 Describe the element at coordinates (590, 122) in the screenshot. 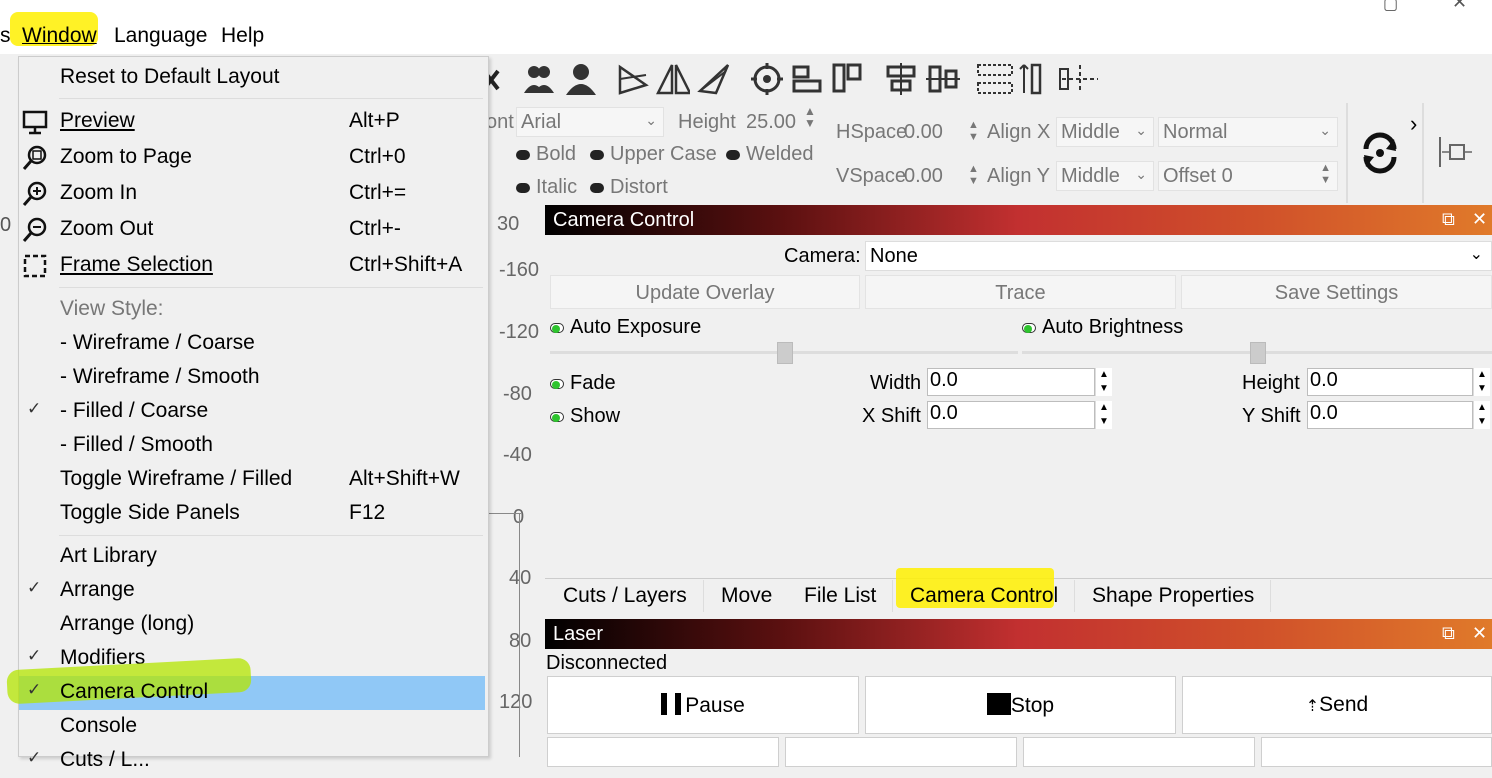

I see `font-combo: Arial ⌄` at that location.